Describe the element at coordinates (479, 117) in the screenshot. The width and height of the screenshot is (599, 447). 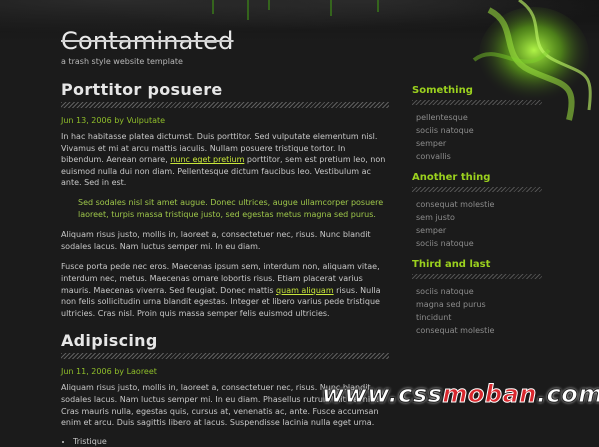
I see `sidebar-link: pellentesque` at that location.